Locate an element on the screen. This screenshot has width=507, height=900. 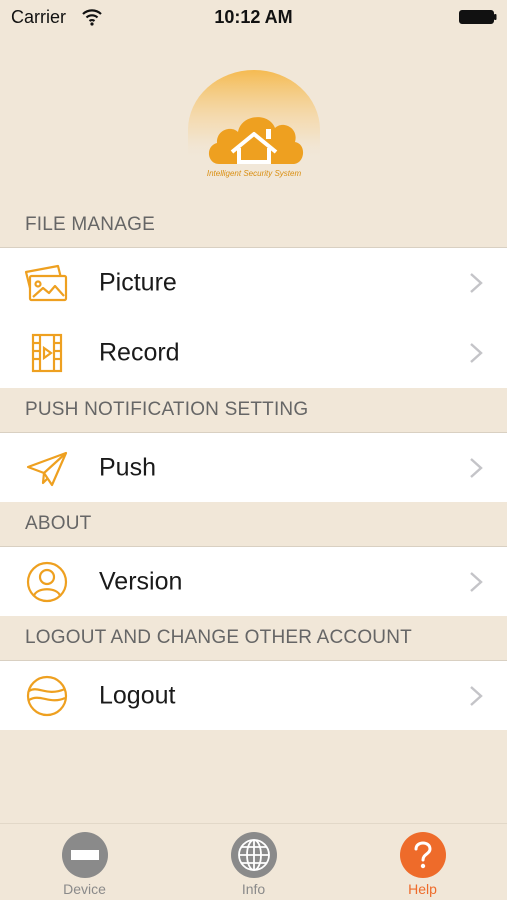
tab-device: Device is located at coordinates (84, 862).